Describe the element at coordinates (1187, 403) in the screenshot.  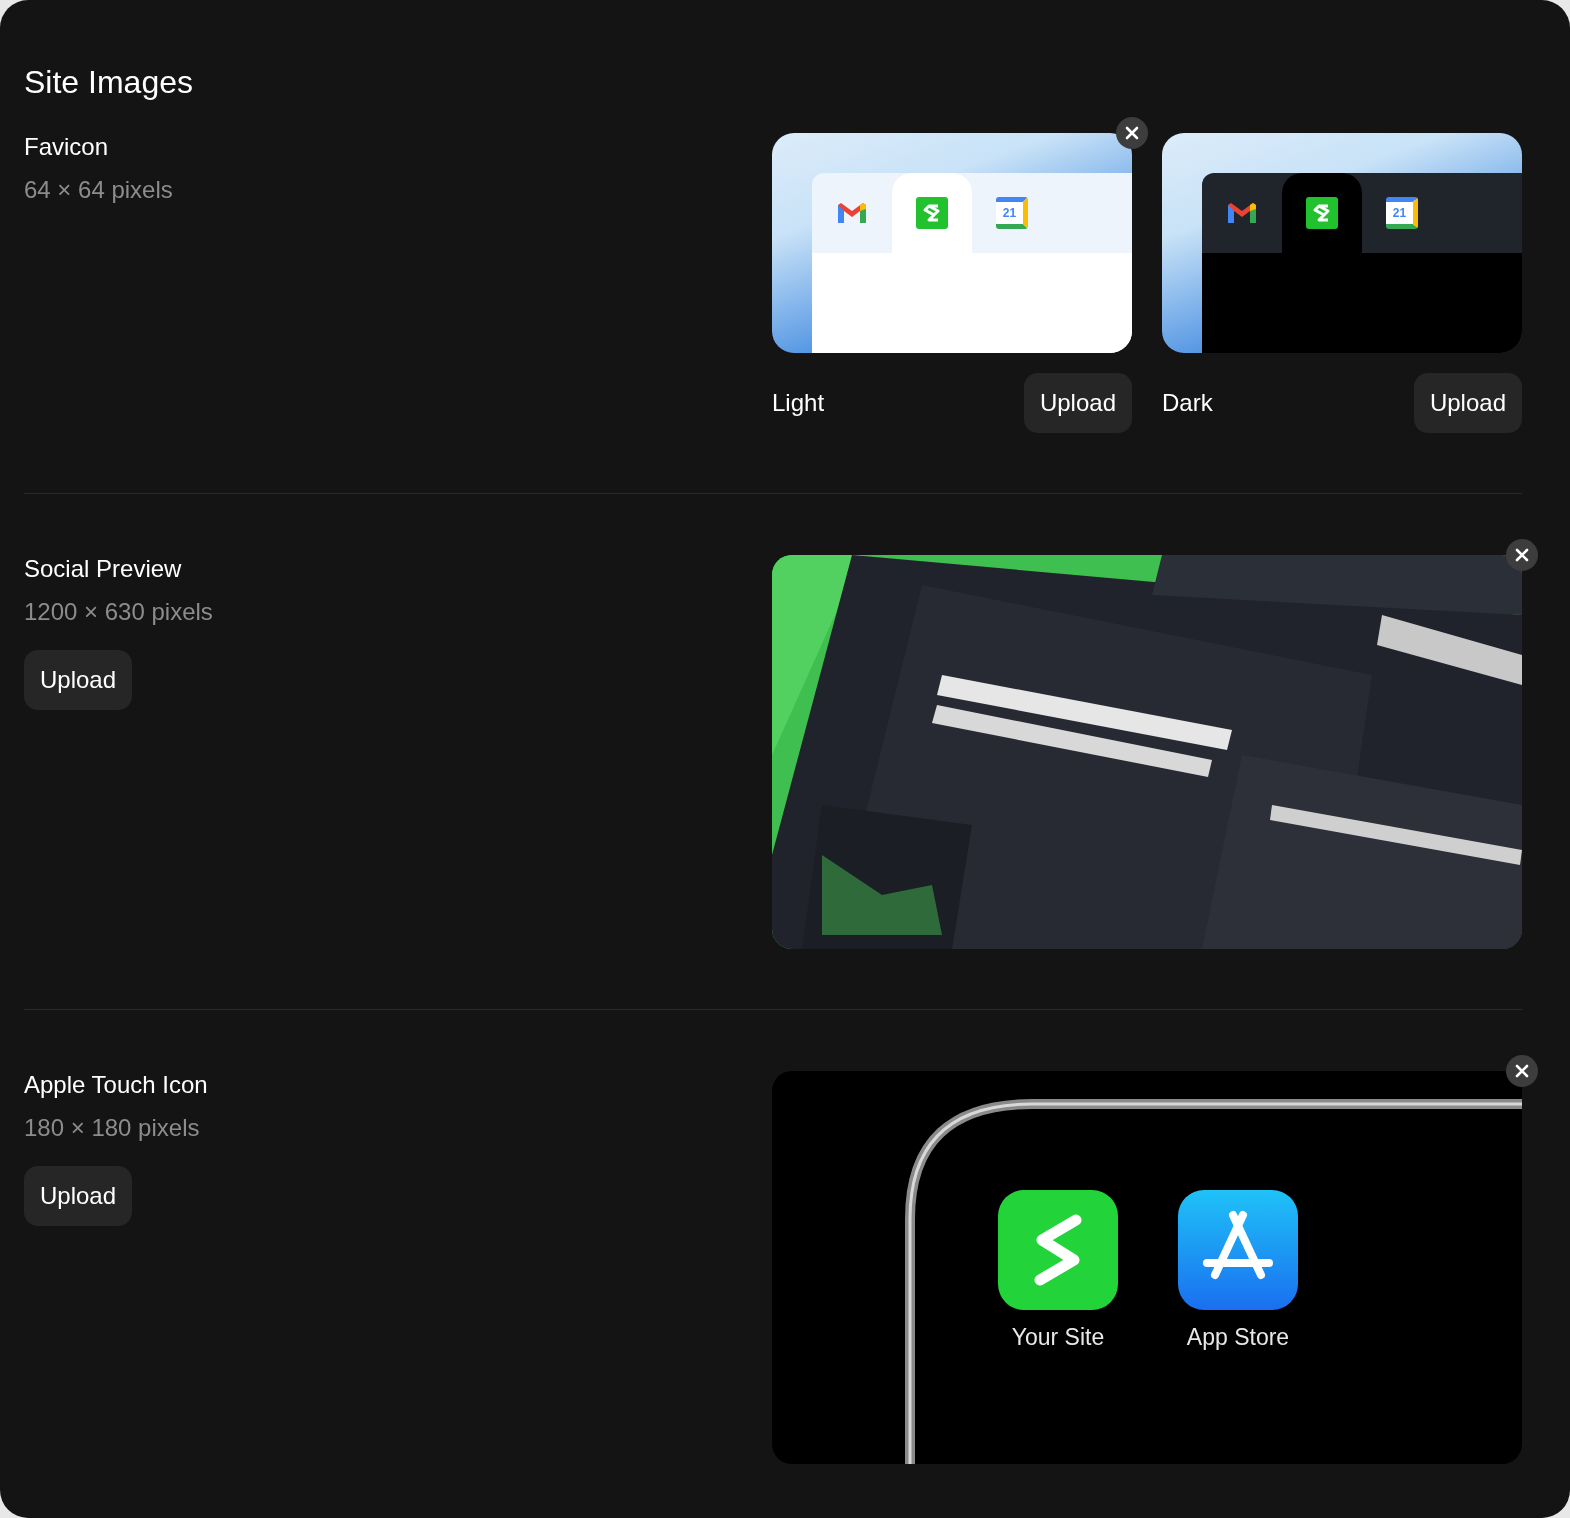
I see `theme-label: Dark` at that location.